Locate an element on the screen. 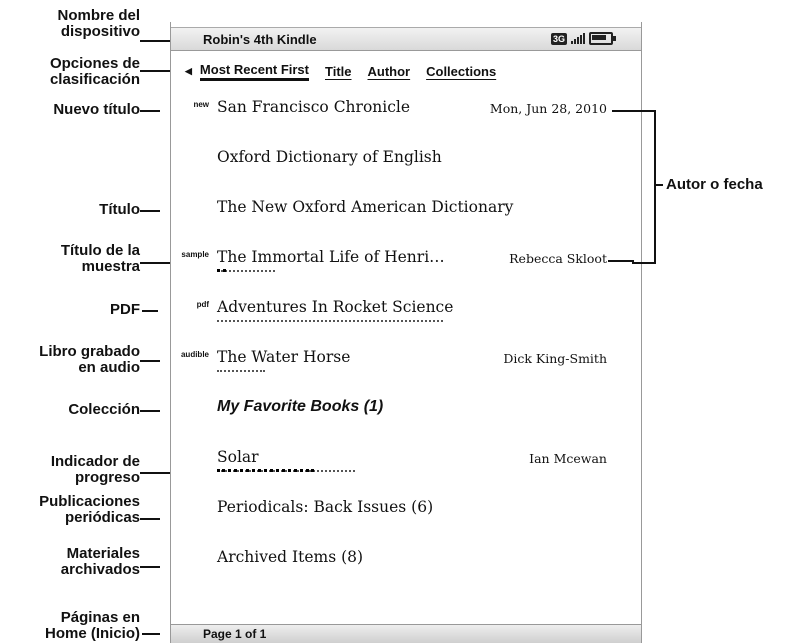 The image size is (788, 643). item-title: My Favorite Books (1) is located at coordinates (300, 407).